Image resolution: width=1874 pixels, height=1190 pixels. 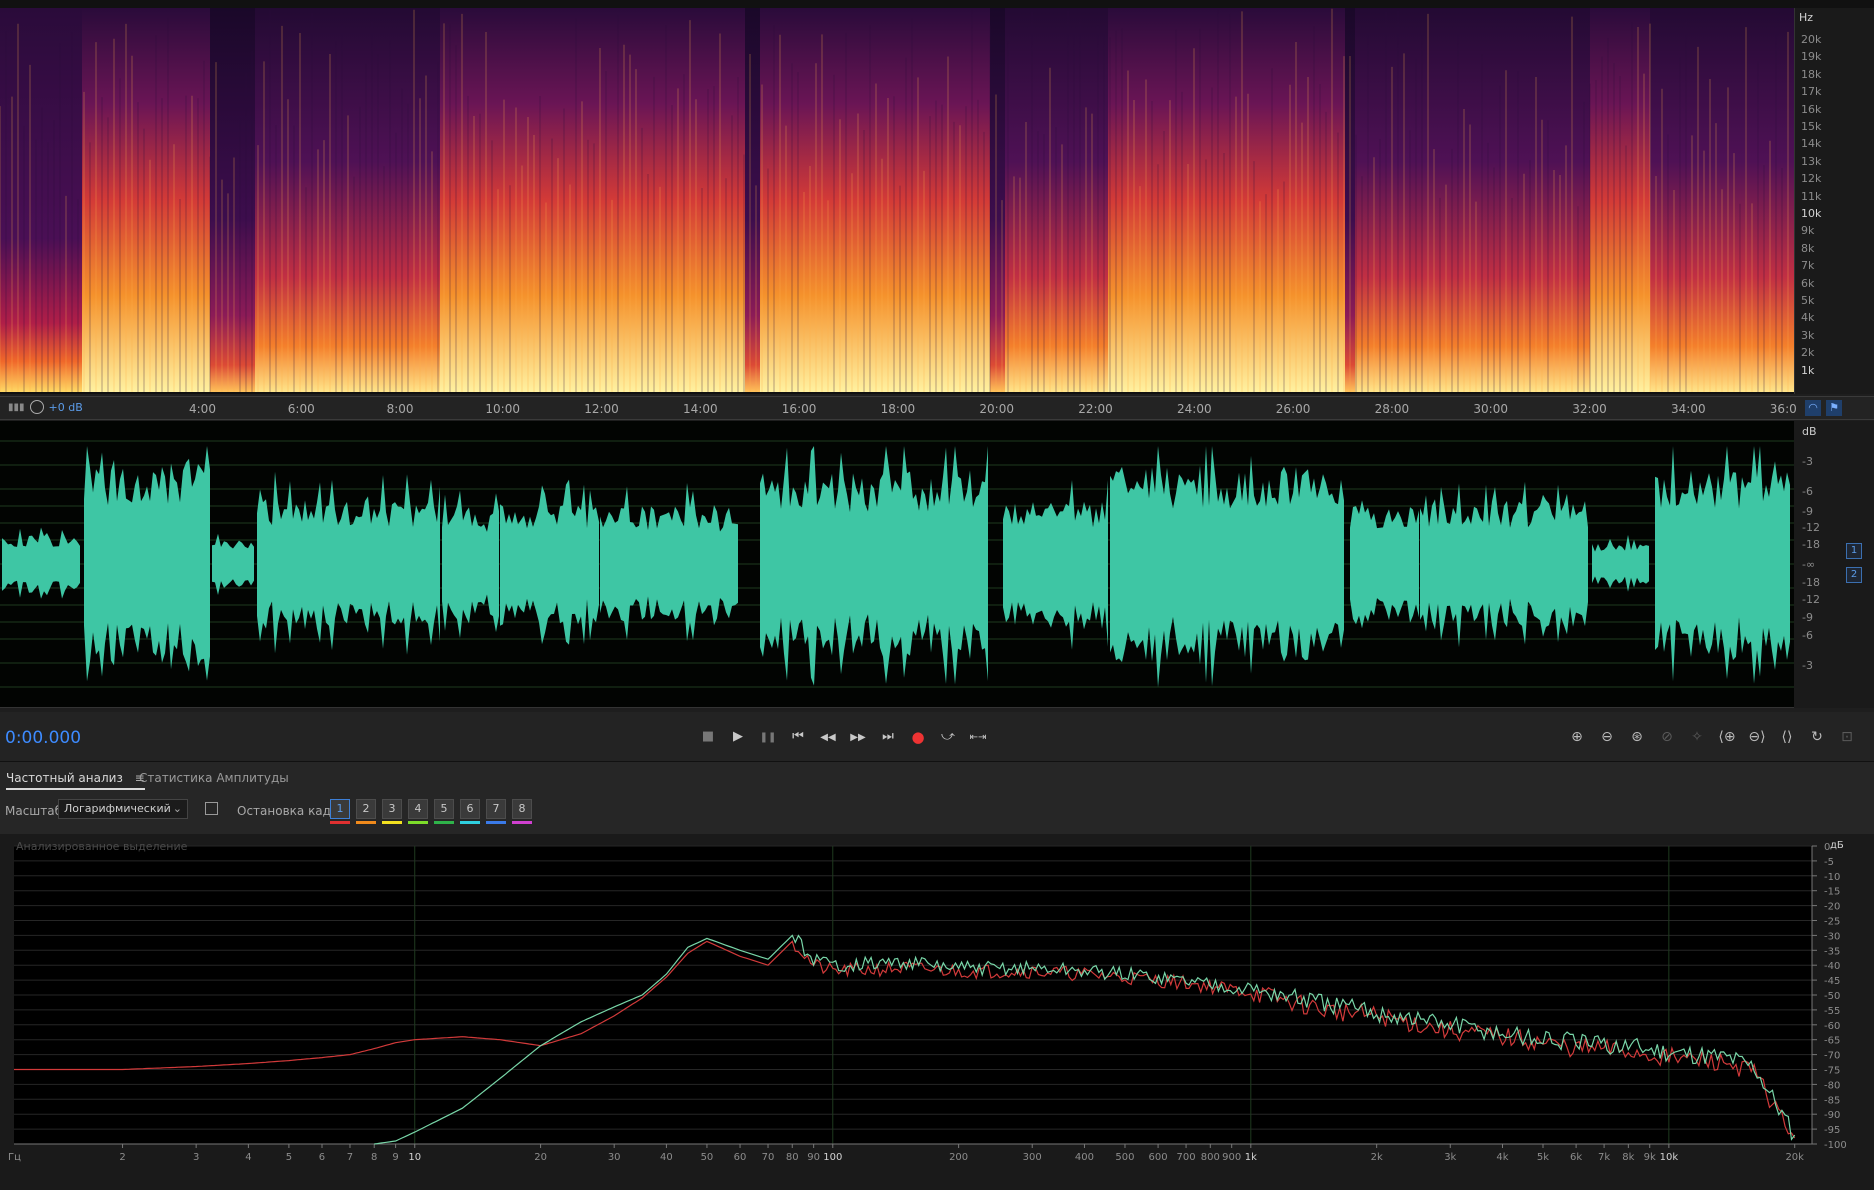 I want to click on frequency-tick: 13k, so click(x=1811, y=161).